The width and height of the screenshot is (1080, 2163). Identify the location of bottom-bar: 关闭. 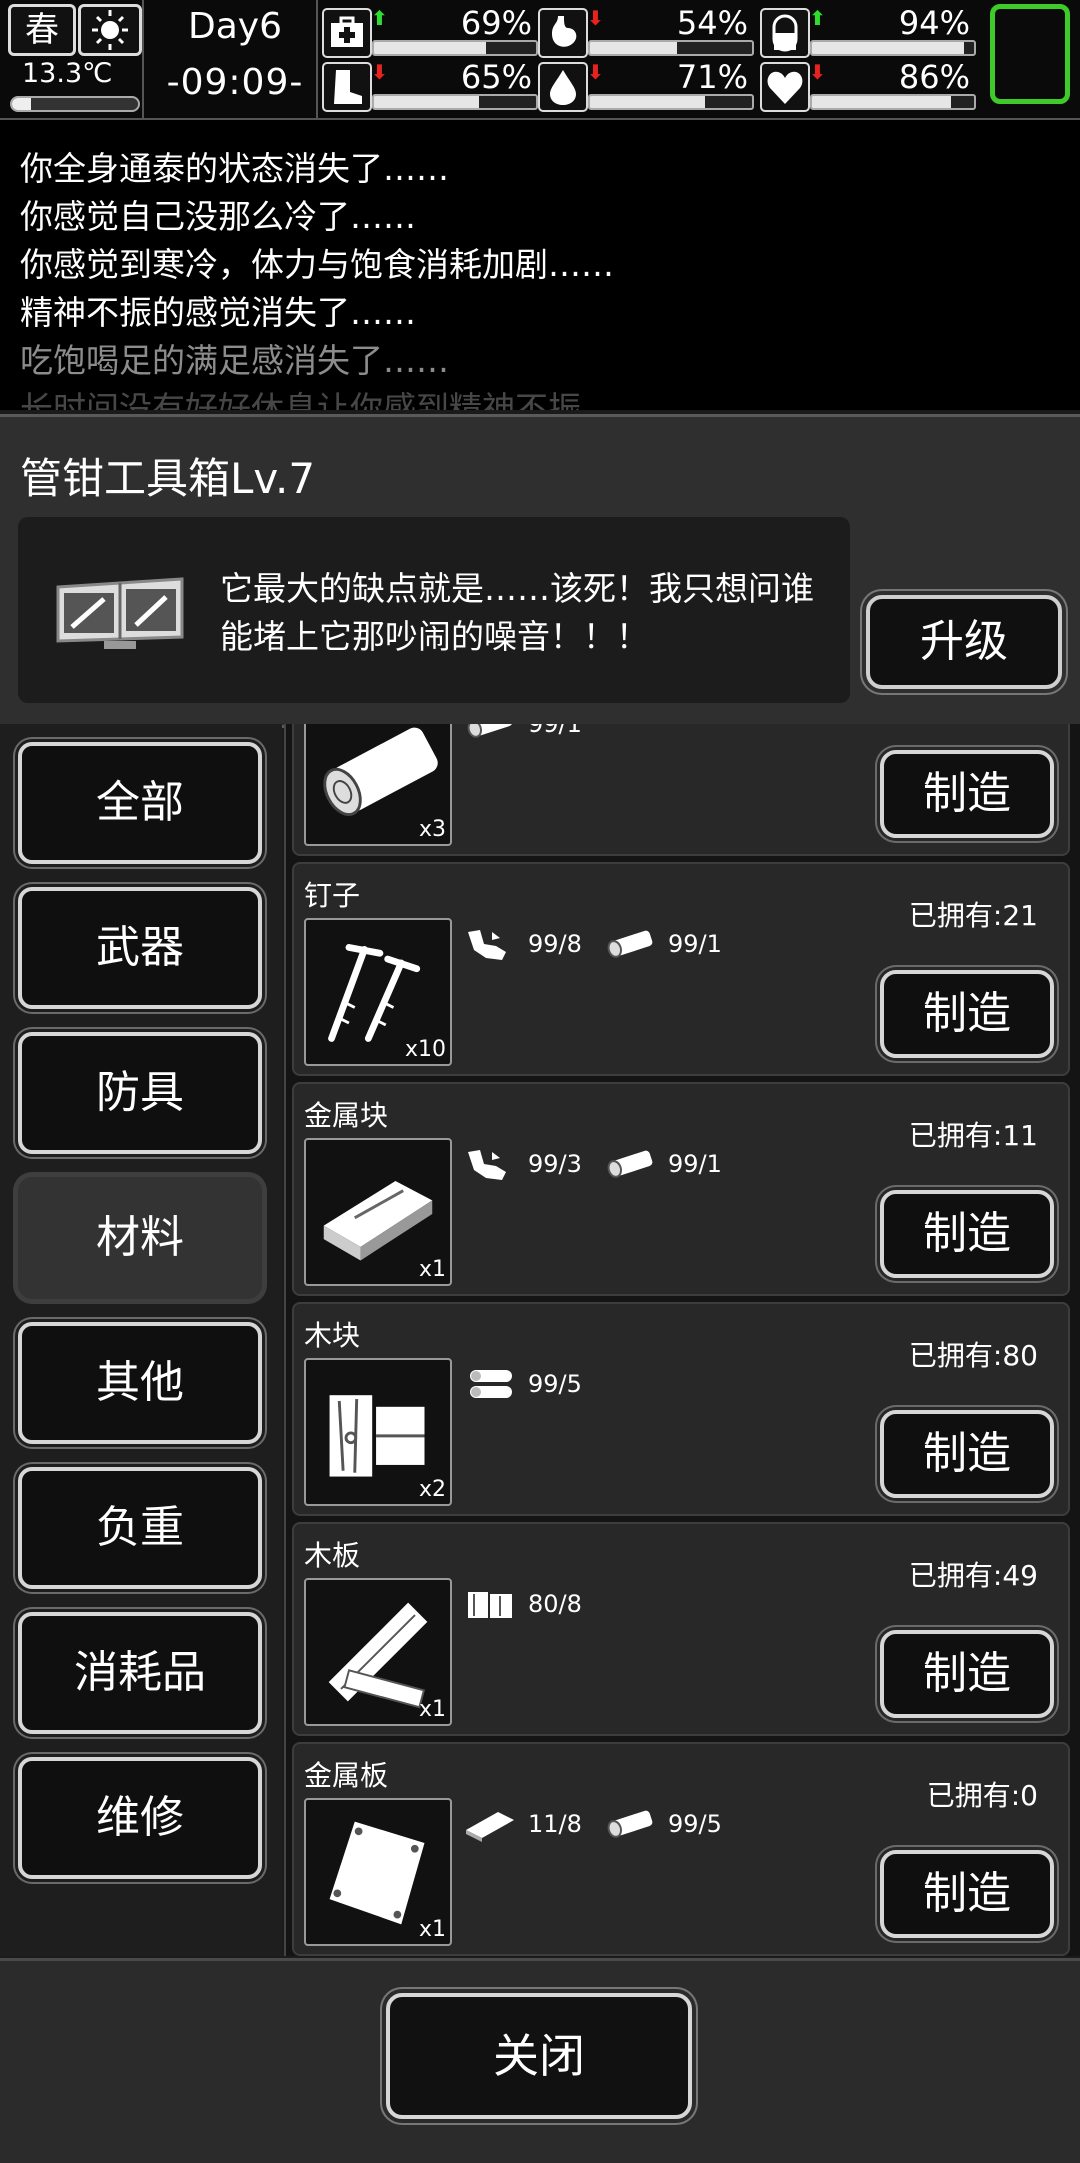
(540, 2060).